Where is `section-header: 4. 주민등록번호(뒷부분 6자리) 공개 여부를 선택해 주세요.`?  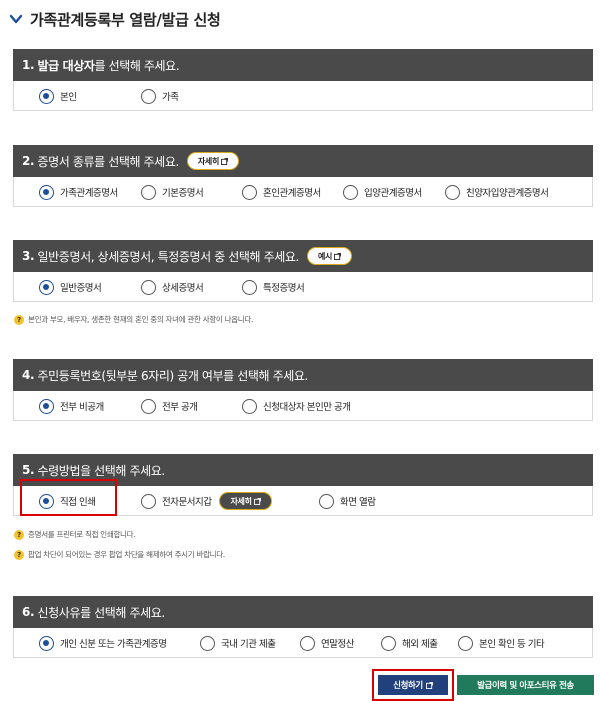 section-header: 4. 주민등록번호(뒷부분 6자리) 공개 여부를 선택해 주세요. is located at coordinates (303, 375).